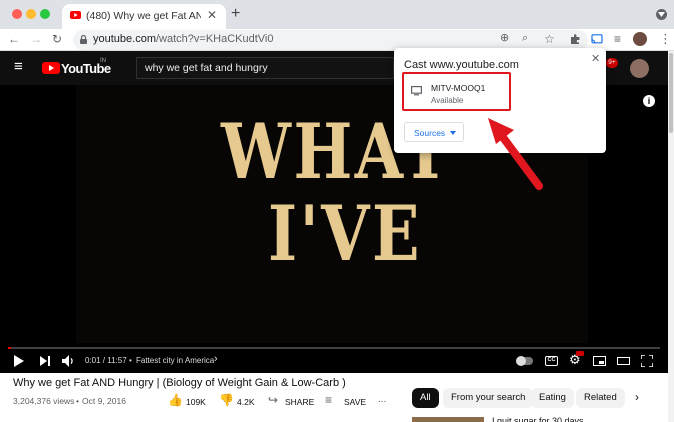  I want to click on autoplay-knob, so click(521, 361).